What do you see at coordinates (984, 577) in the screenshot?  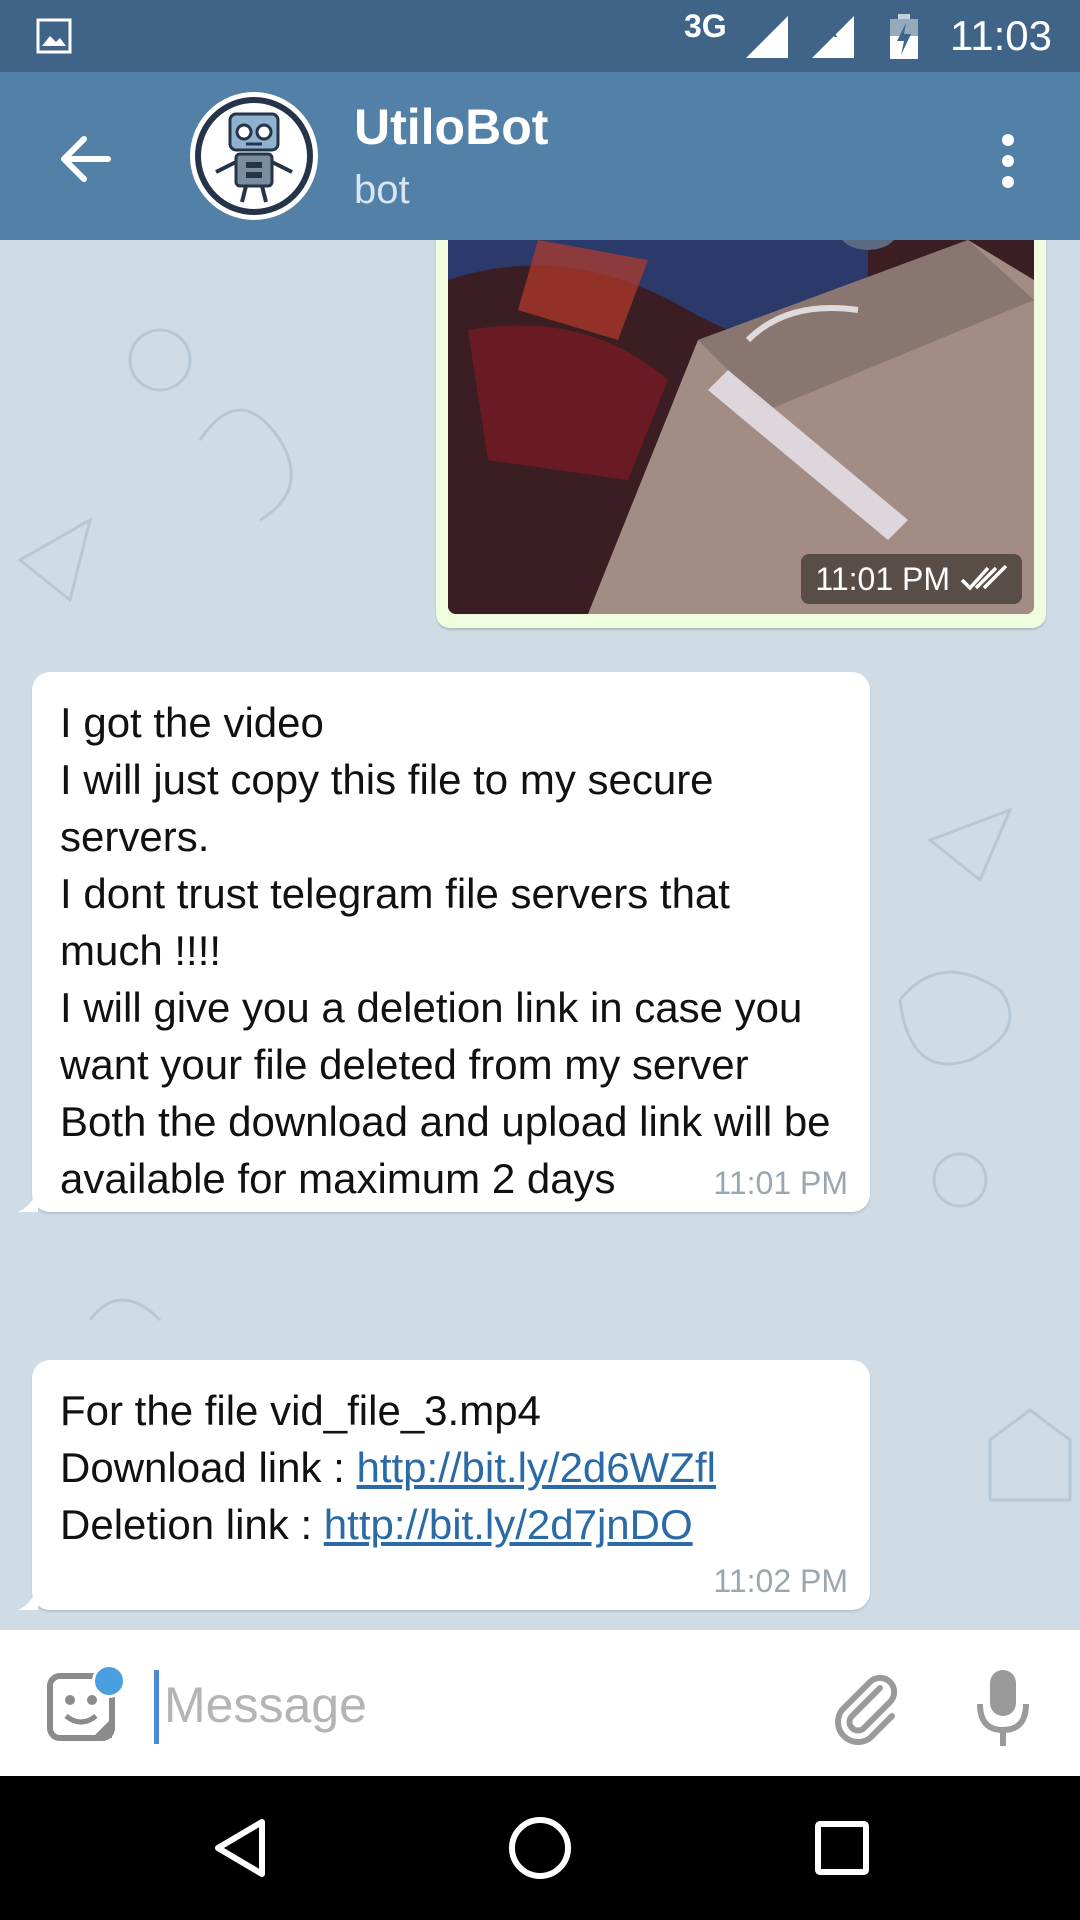 I see `double-check-icon` at bounding box center [984, 577].